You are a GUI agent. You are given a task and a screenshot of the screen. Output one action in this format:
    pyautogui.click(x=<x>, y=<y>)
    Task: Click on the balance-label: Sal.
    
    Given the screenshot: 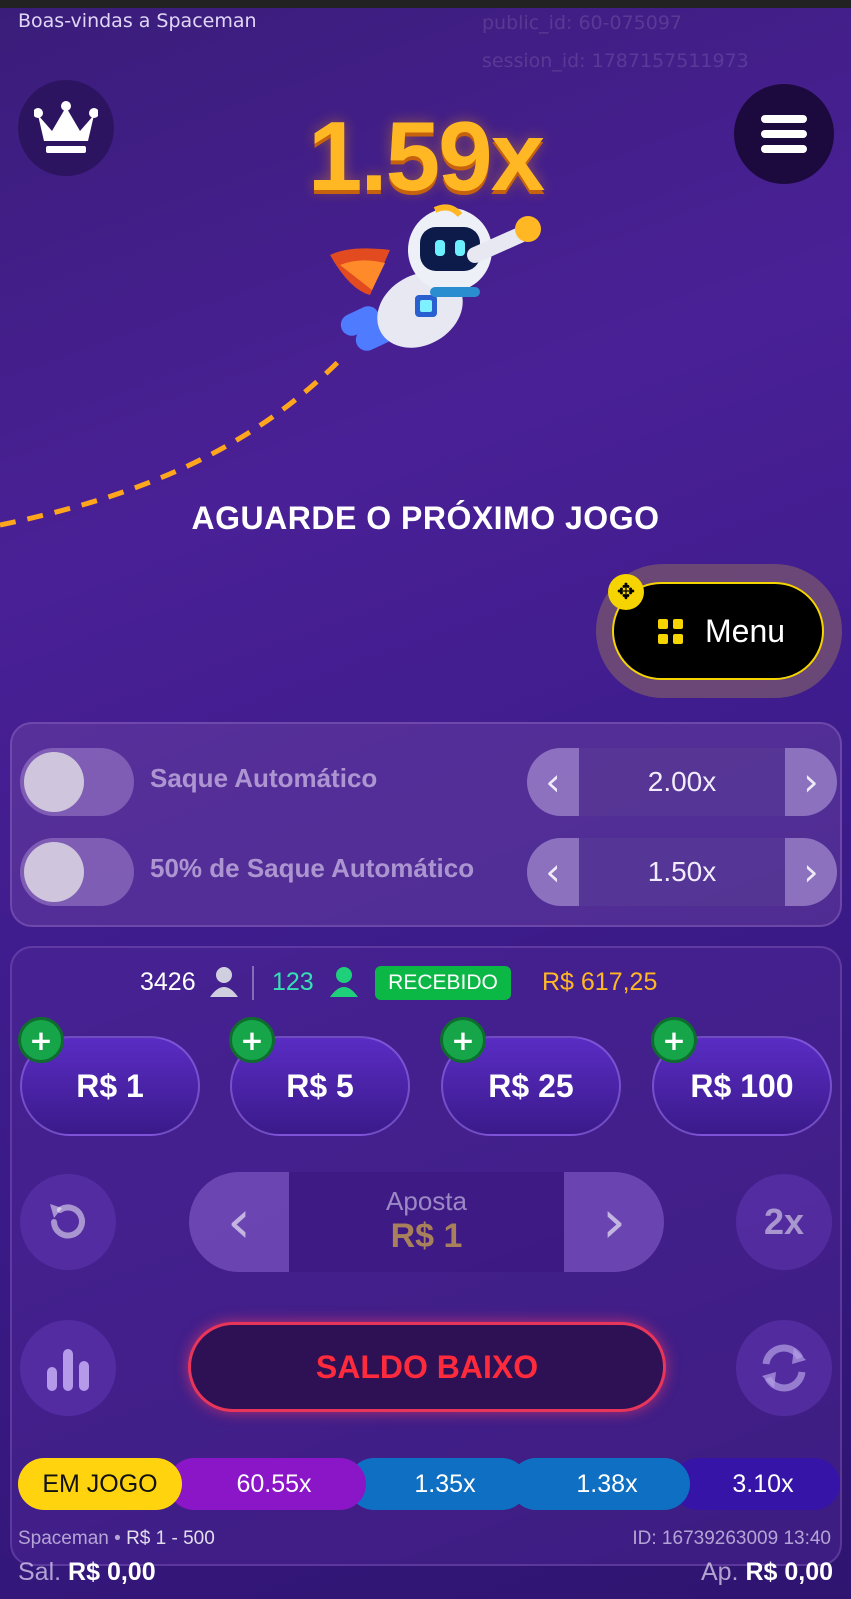 What is the action you would take?
    pyautogui.click(x=40, y=1572)
    